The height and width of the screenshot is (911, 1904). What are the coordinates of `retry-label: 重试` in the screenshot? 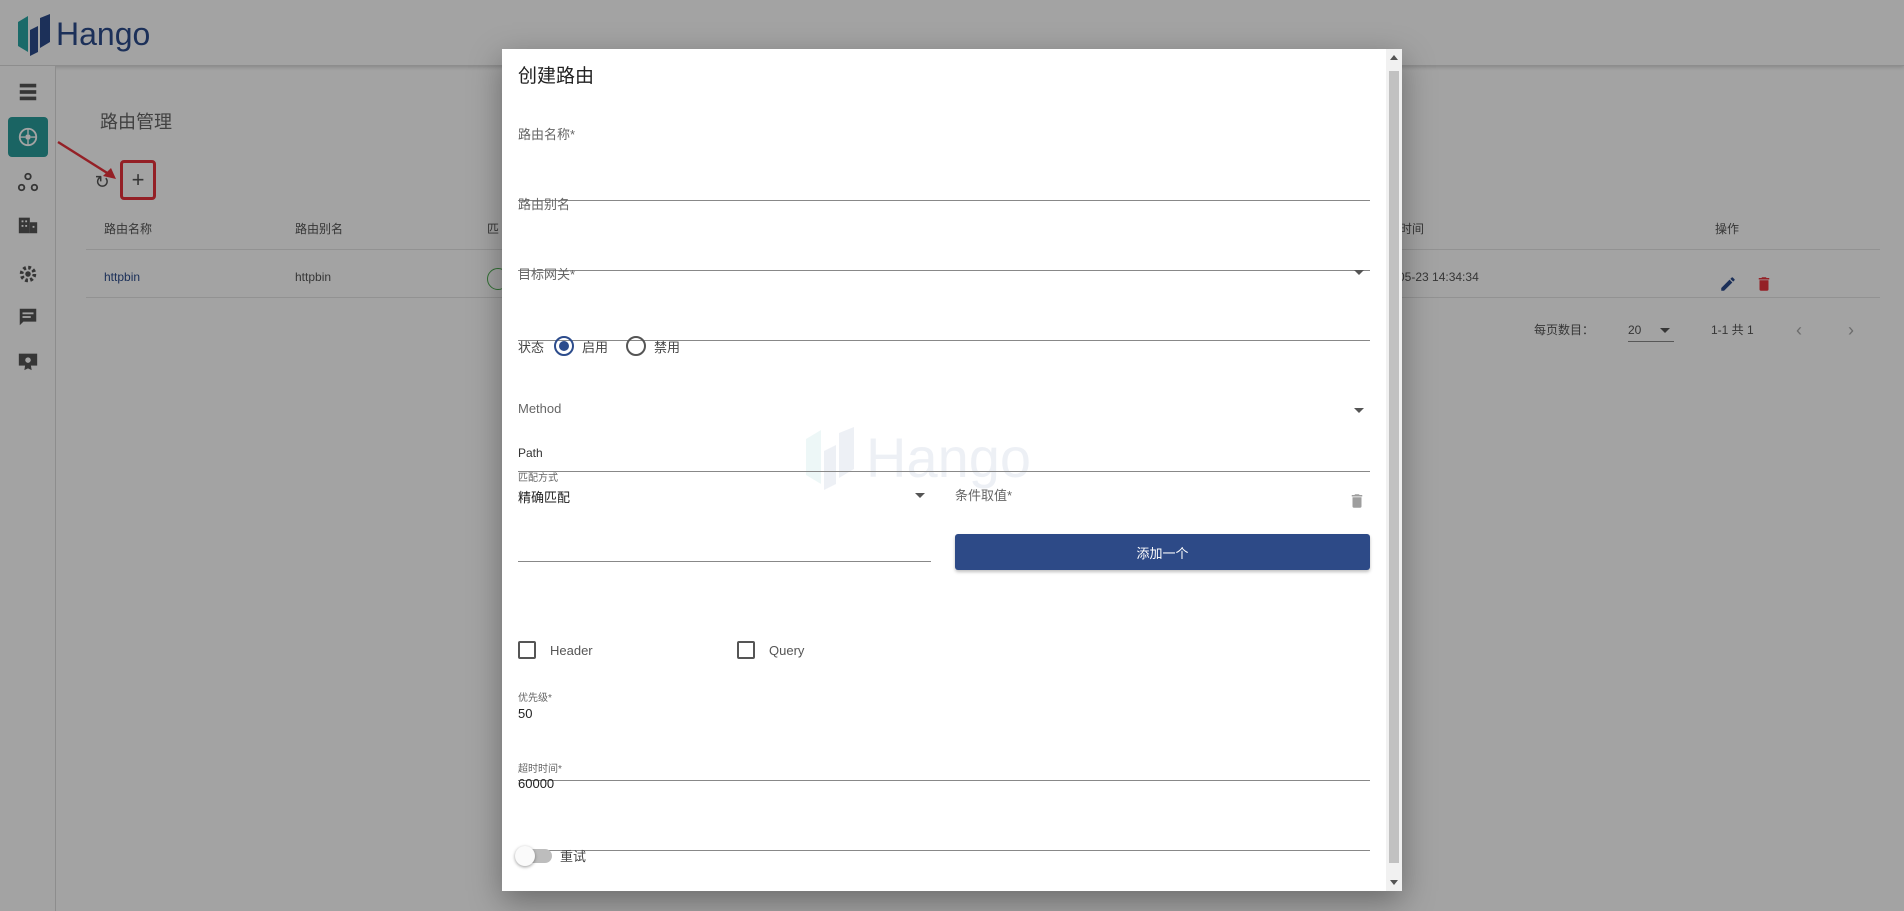 It's located at (573, 856).